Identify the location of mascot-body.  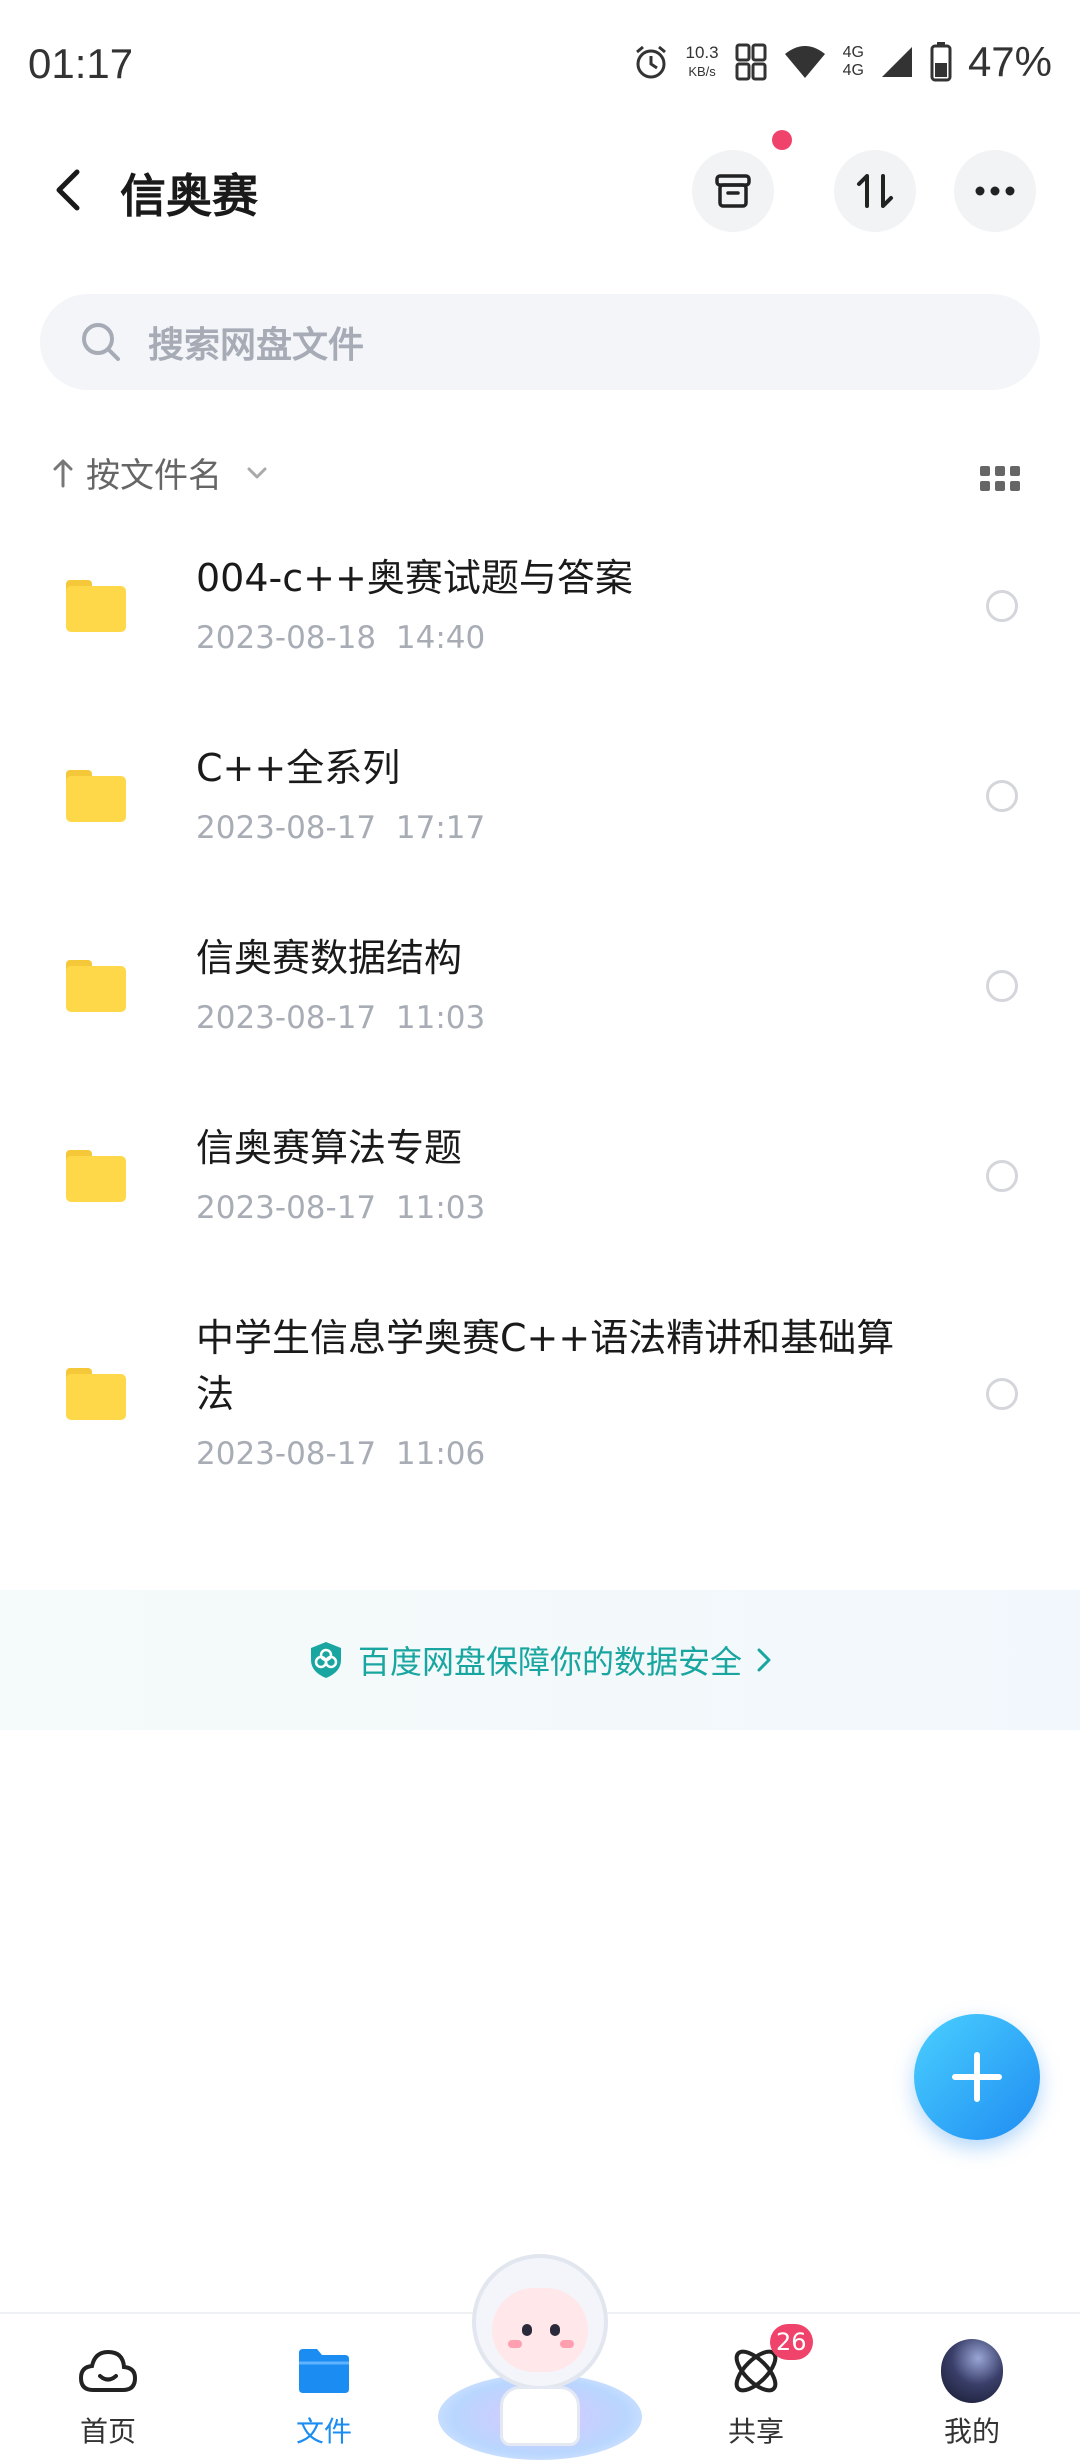
(540, 2416).